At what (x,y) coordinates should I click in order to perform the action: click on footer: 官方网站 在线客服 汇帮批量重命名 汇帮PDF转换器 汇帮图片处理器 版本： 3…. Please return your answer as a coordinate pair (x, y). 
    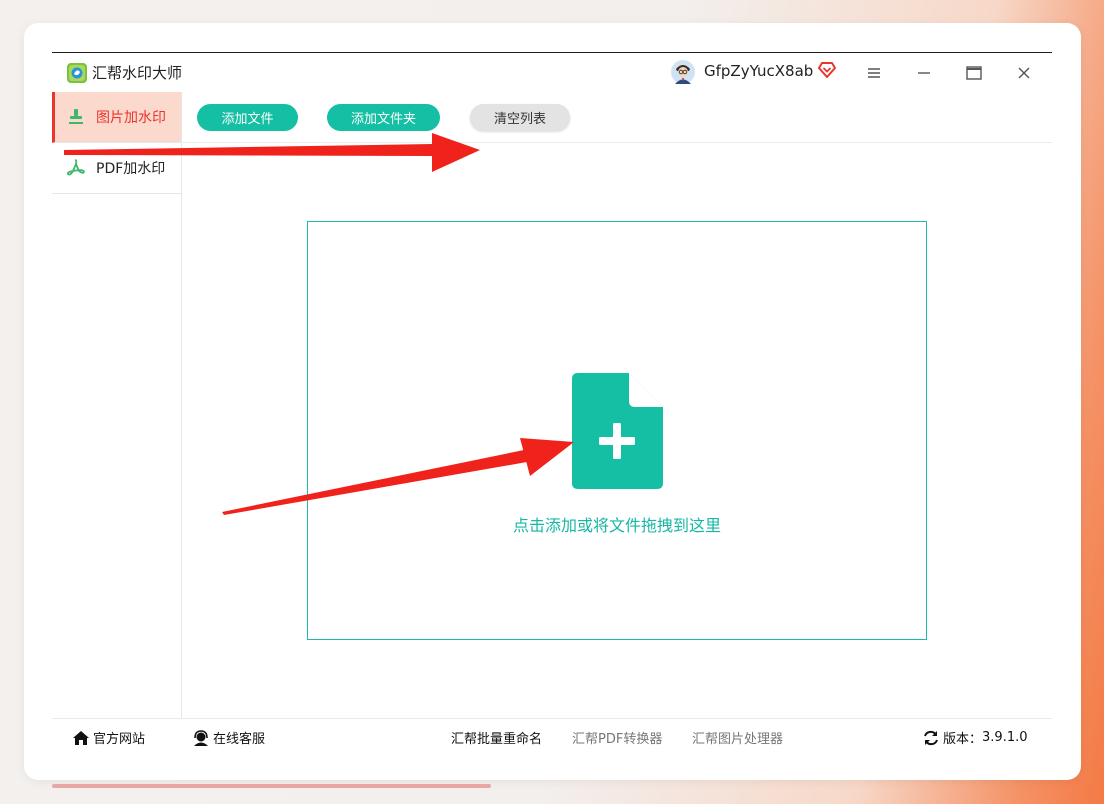
    Looking at the image, I should click on (552, 735).